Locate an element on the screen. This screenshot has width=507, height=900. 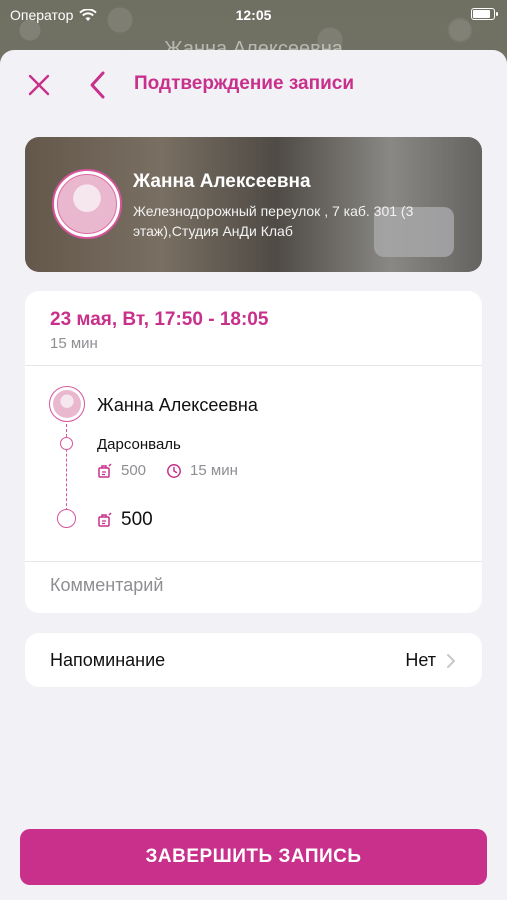
service-duration: 15 мин is located at coordinates (214, 470).